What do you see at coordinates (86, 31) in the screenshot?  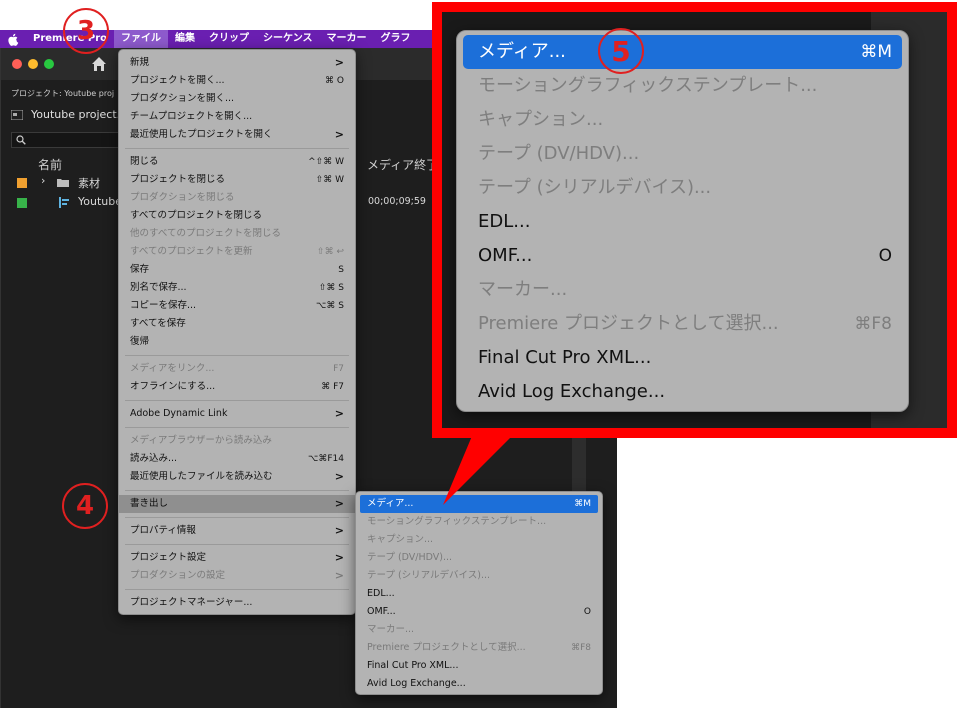 I see `step-3-marker: 3` at bounding box center [86, 31].